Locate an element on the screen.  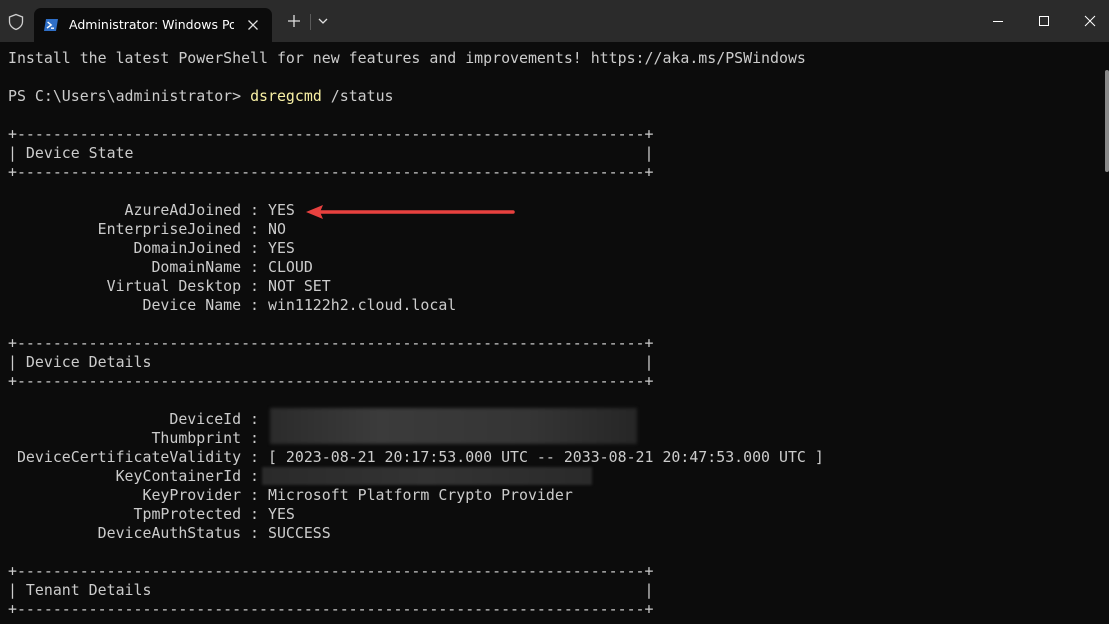
minimize-icon is located at coordinates (998, 21).